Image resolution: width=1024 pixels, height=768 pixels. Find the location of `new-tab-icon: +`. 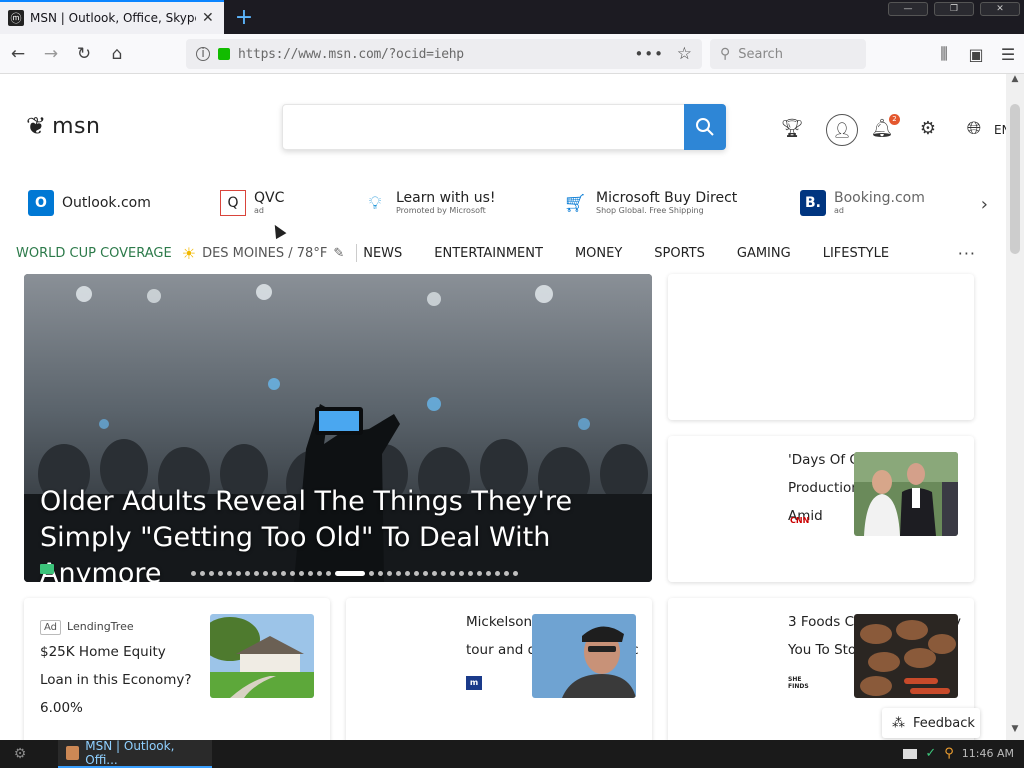

new-tab-icon: + is located at coordinates (244, 17).